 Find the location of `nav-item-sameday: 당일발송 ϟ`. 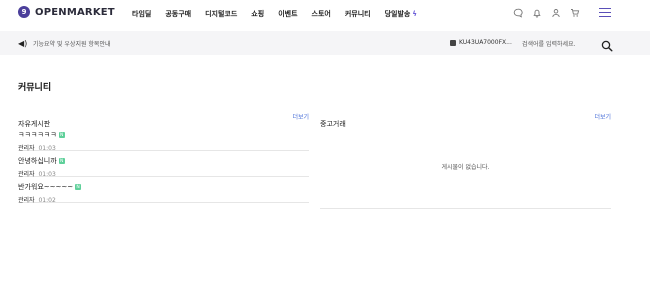

nav-item-sameday: 당일발송 ϟ is located at coordinates (401, 14).